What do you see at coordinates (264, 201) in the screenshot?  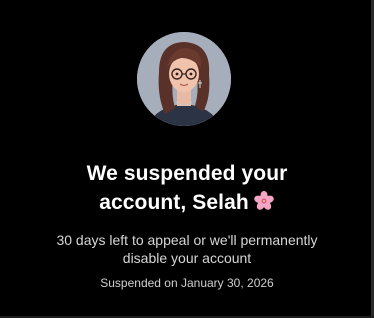 I see `cherry-blossom-icon` at bounding box center [264, 201].